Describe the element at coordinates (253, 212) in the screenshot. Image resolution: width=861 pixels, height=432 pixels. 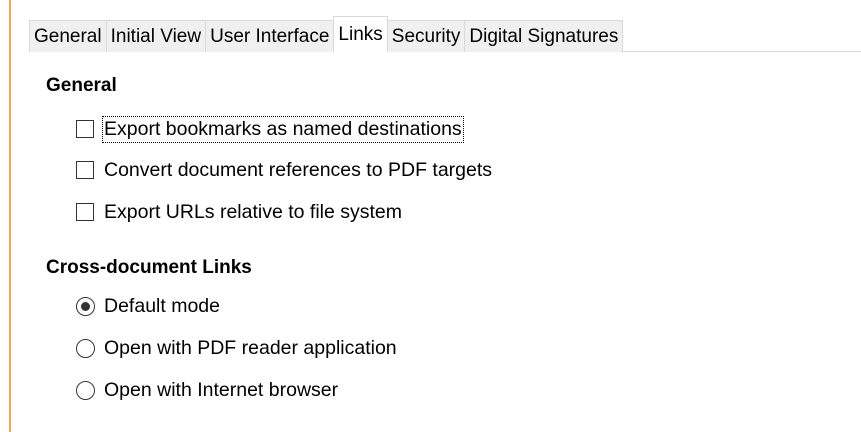
I see `export-urls-relative-label: Export URLs relative to file system` at that location.